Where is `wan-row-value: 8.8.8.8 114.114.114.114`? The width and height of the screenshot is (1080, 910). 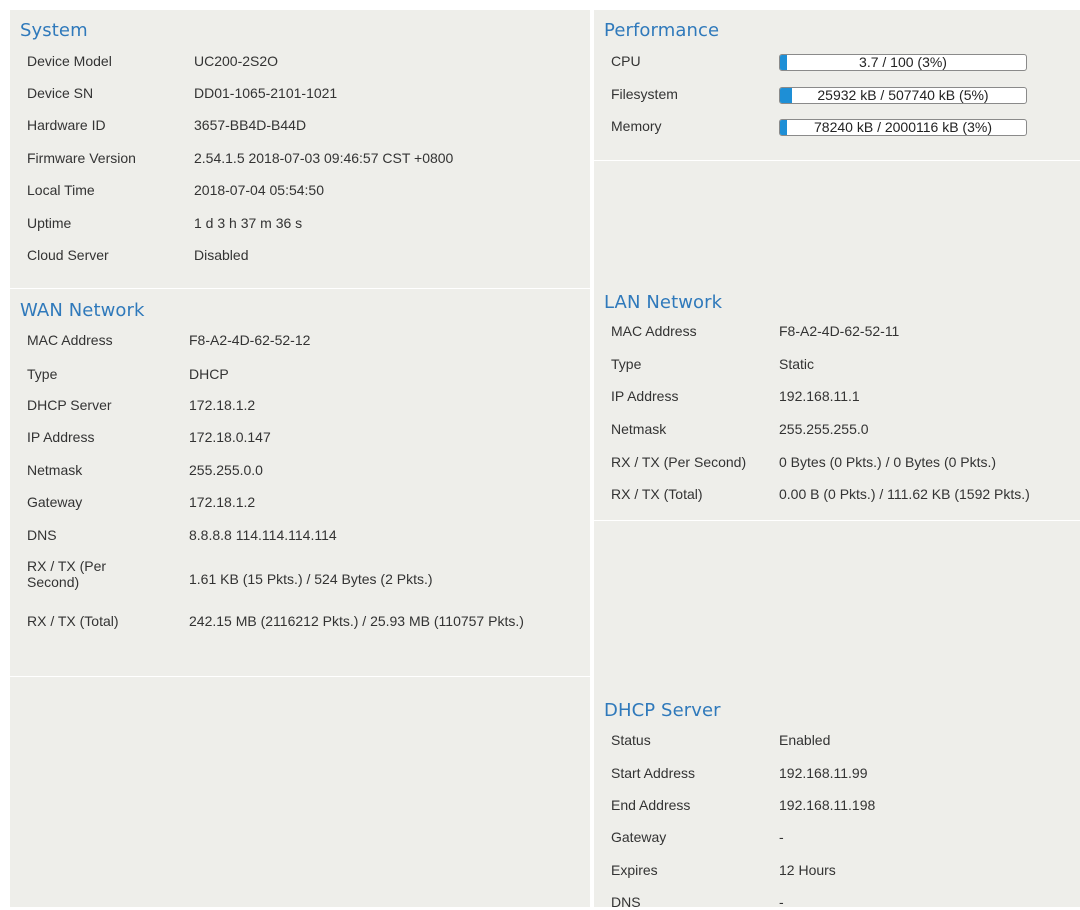
wan-row-value: 8.8.8.8 114.114.114.114 is located at coordinates (263, 535).